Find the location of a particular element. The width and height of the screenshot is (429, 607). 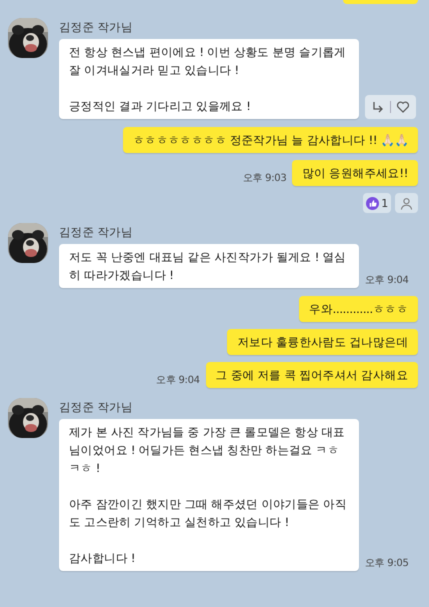

reply-icon is located at coordinates (378, 107).